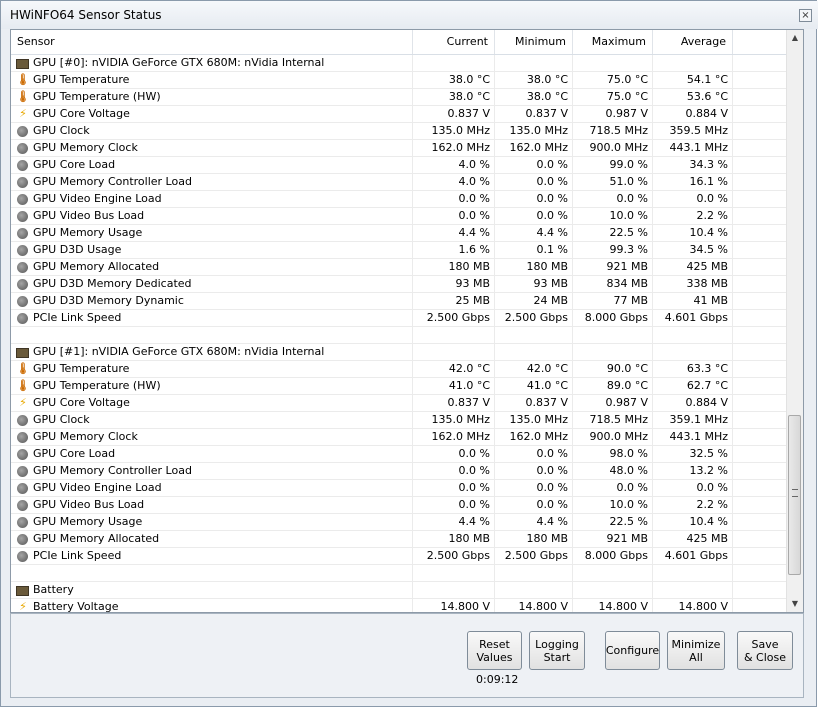 The height and width of the screenshot is (711, 819). What do you see at coordinates (534, 42) in the screenshot?
I see `column-header-minimum: Minimum` at bounding box center [534, 42].